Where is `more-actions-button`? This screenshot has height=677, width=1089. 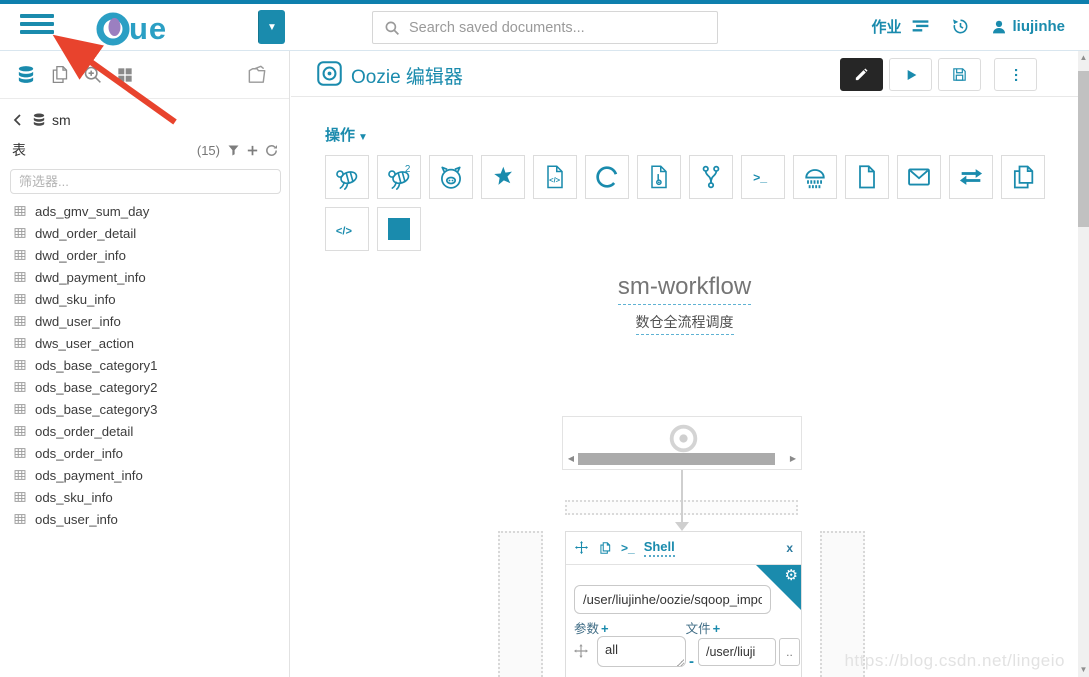
more-actions-button is located at coordinates (1015, 74).